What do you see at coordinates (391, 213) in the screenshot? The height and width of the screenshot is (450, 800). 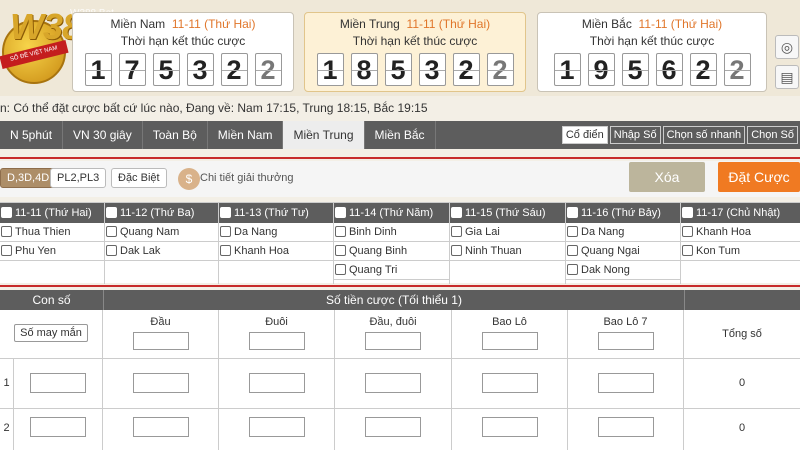 I see `day-header: 11-14 (Thứ Năm)` at bounding box center [391, 213].